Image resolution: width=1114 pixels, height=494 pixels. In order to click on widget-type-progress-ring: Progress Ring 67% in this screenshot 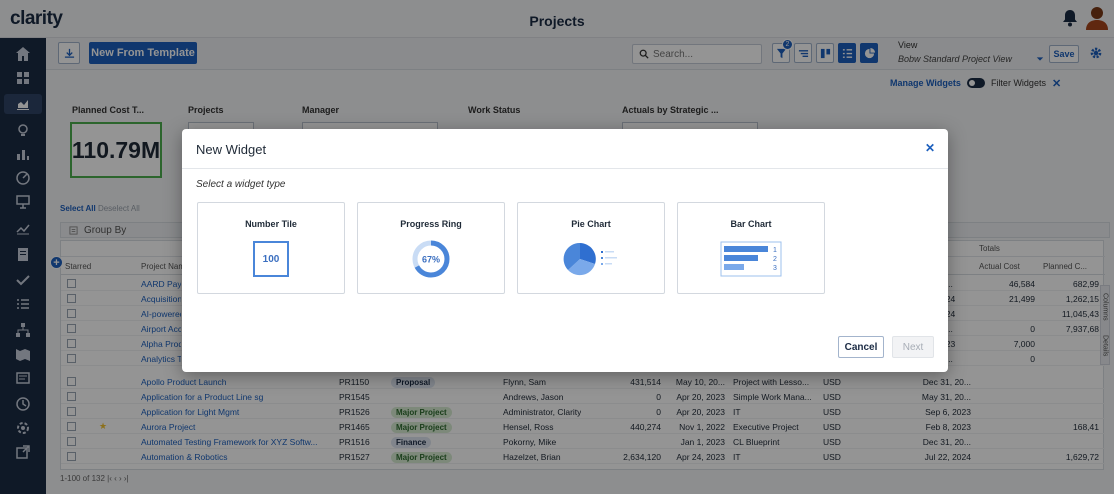, I will do `click(431, 248)`.